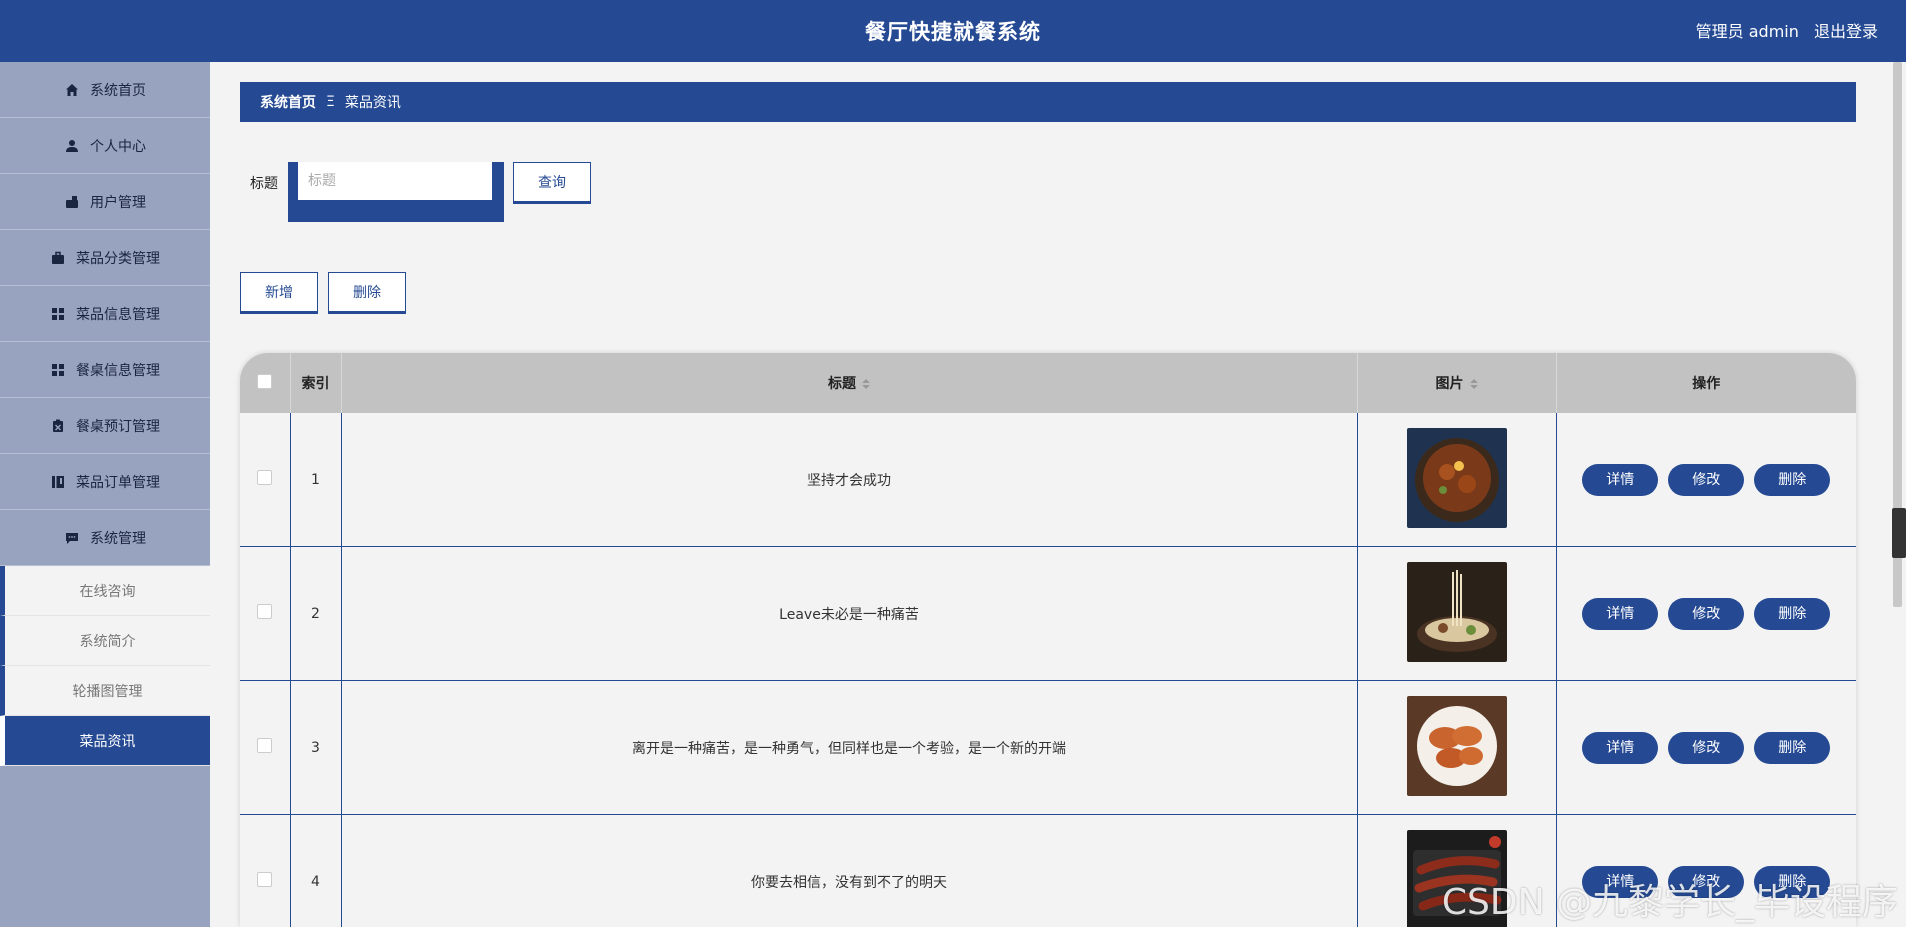 This screenshot has width=1906, height=927. I want to click on column-header-index: 索引, so click(316, 383).